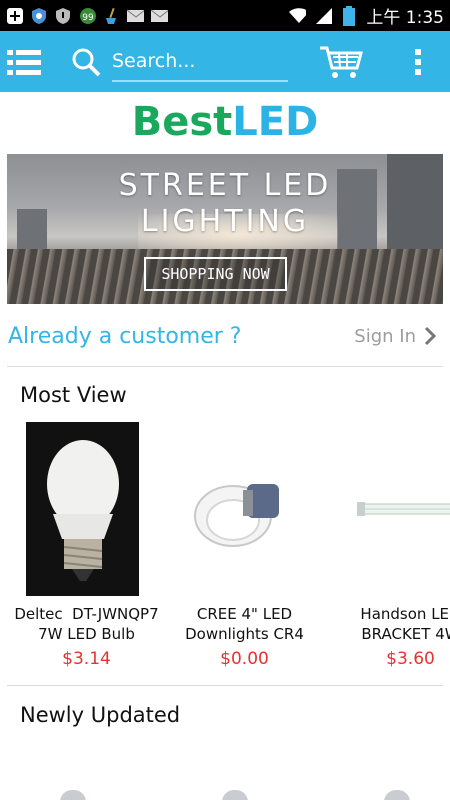  I want to click on product-price: $3.14, so click(86, 659).